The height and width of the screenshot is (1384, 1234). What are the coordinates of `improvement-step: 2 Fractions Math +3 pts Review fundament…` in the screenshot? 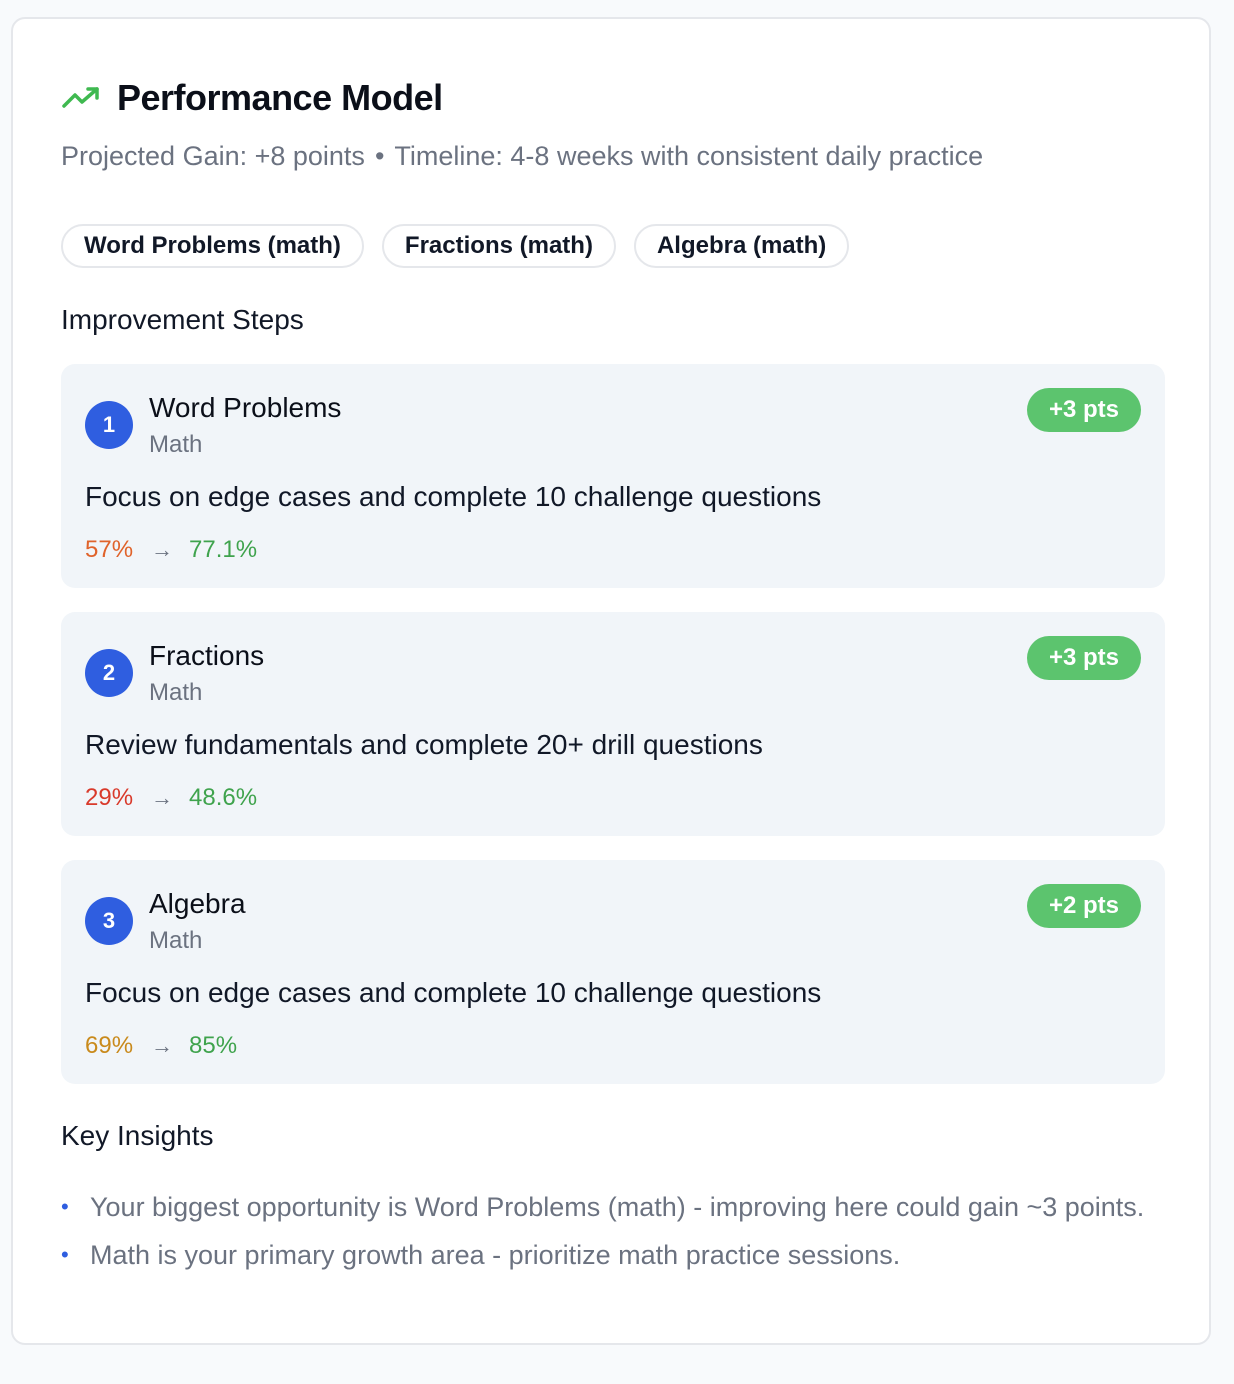 It's located at (613, 724).